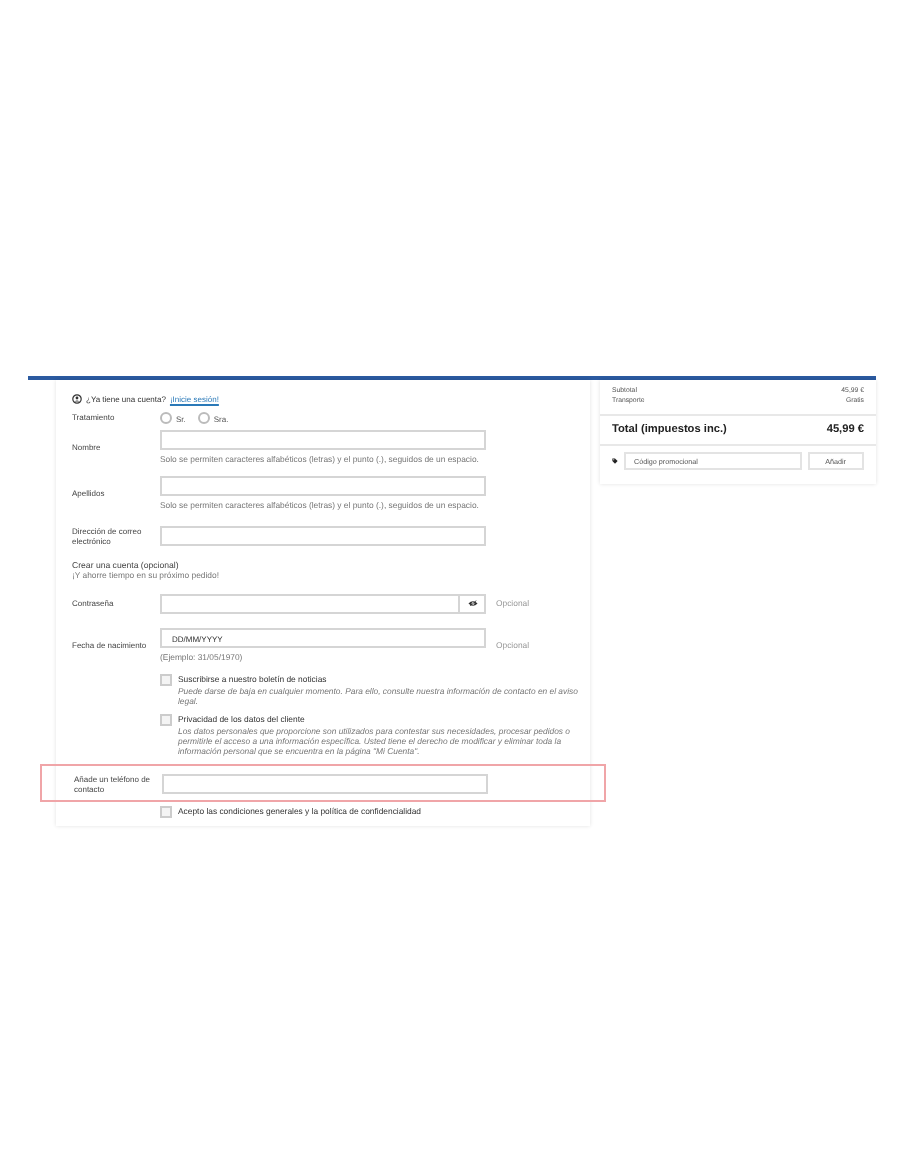 This screenshot has width=904, height=1168. I want to click on tag-icon, so click(615, 461).